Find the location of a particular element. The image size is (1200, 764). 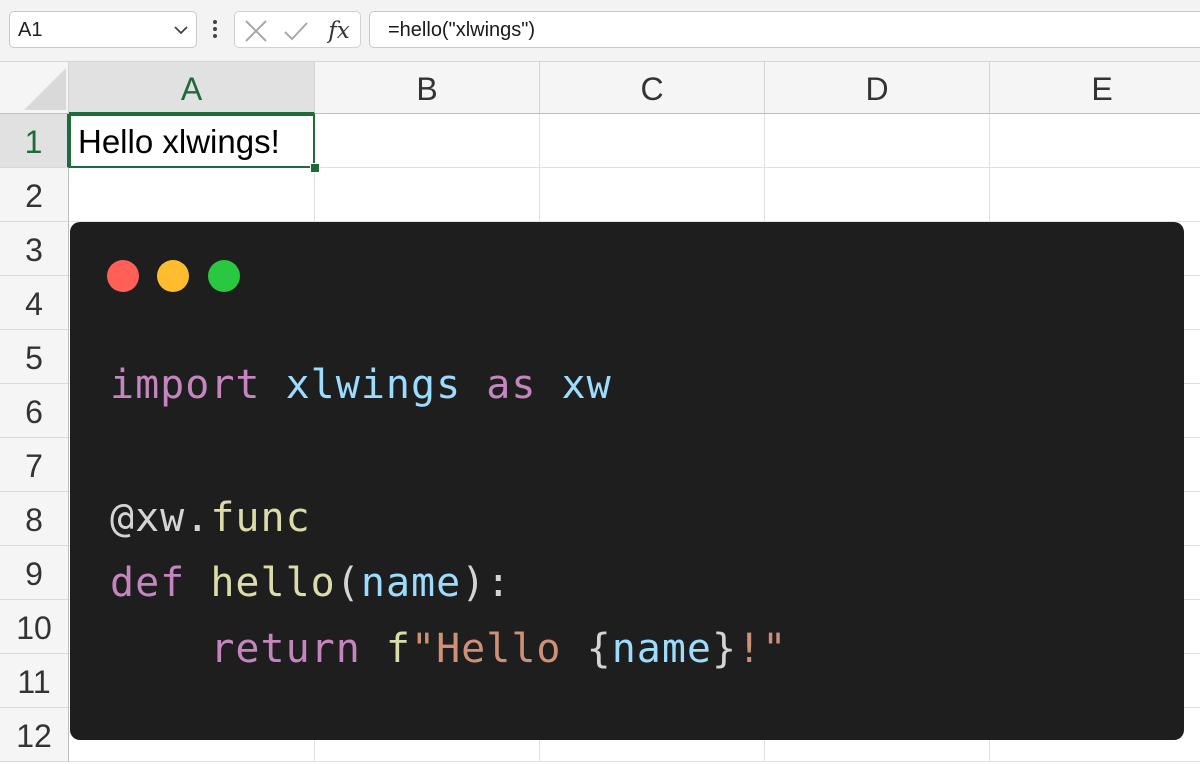

cancel-icon is located at coordinates (256, 31).